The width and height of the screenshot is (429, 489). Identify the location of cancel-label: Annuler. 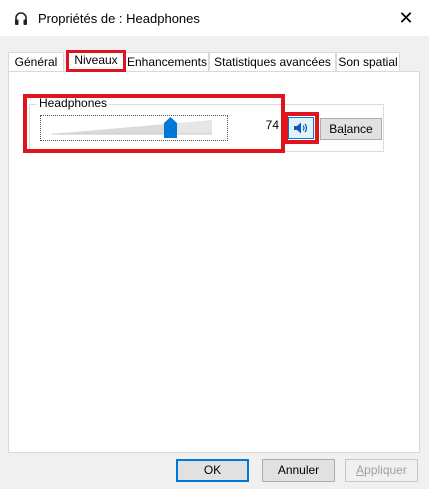
(298, 470).